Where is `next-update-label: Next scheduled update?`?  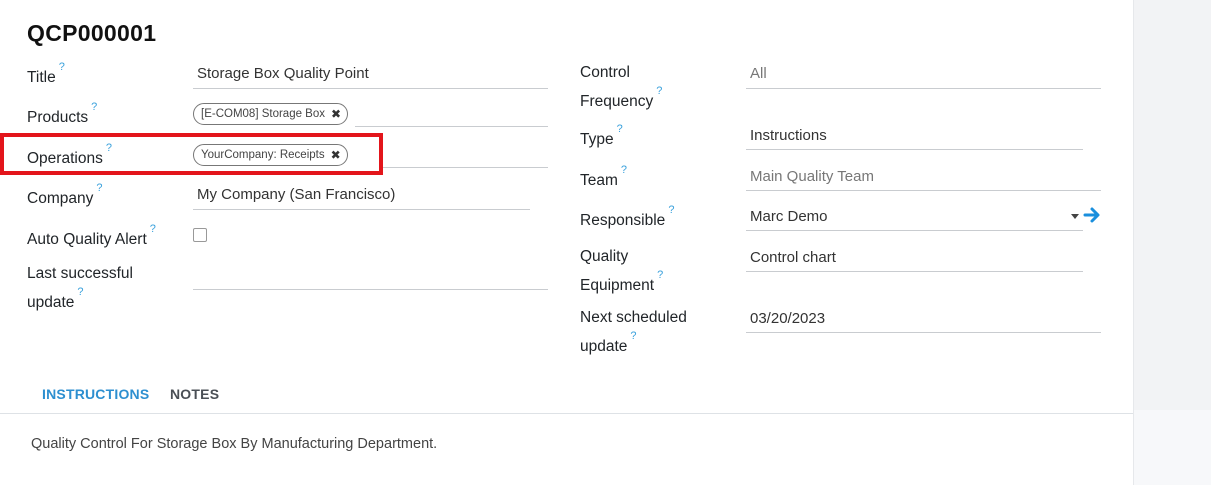 next-update-label: Next scheduled update? is located at coordinates (633, 332).